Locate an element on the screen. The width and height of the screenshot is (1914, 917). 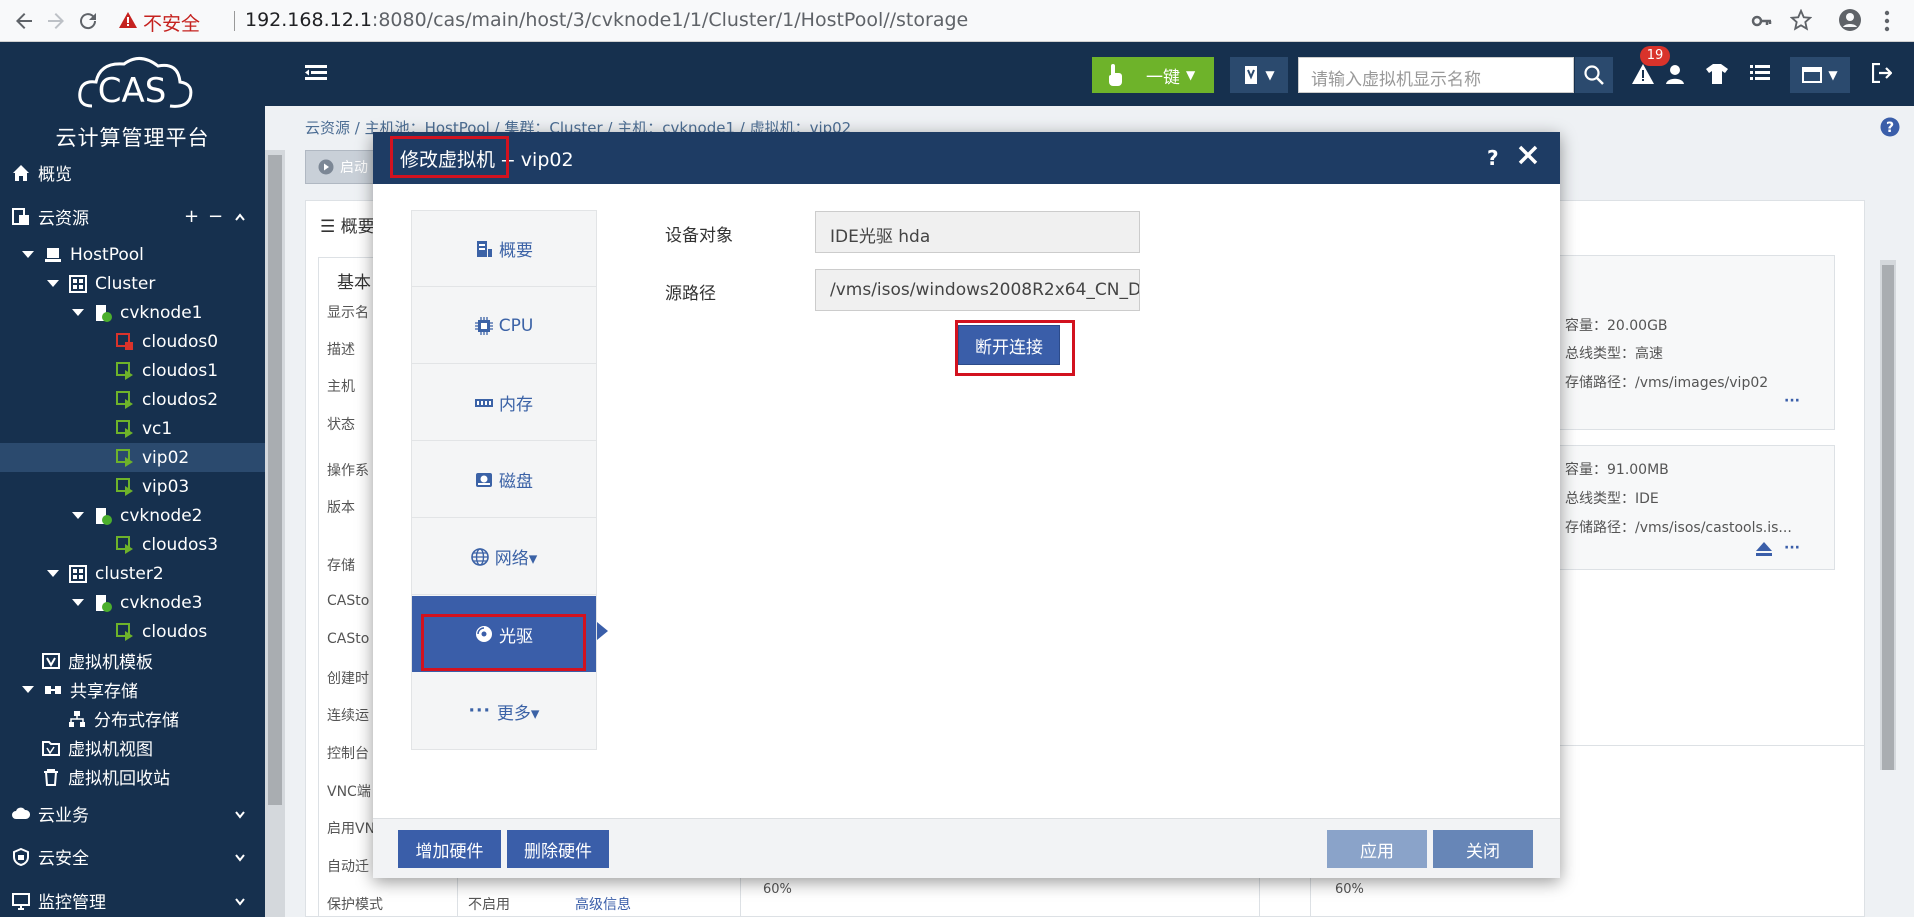
remove-icon: − is located at coordinates (215, 216).